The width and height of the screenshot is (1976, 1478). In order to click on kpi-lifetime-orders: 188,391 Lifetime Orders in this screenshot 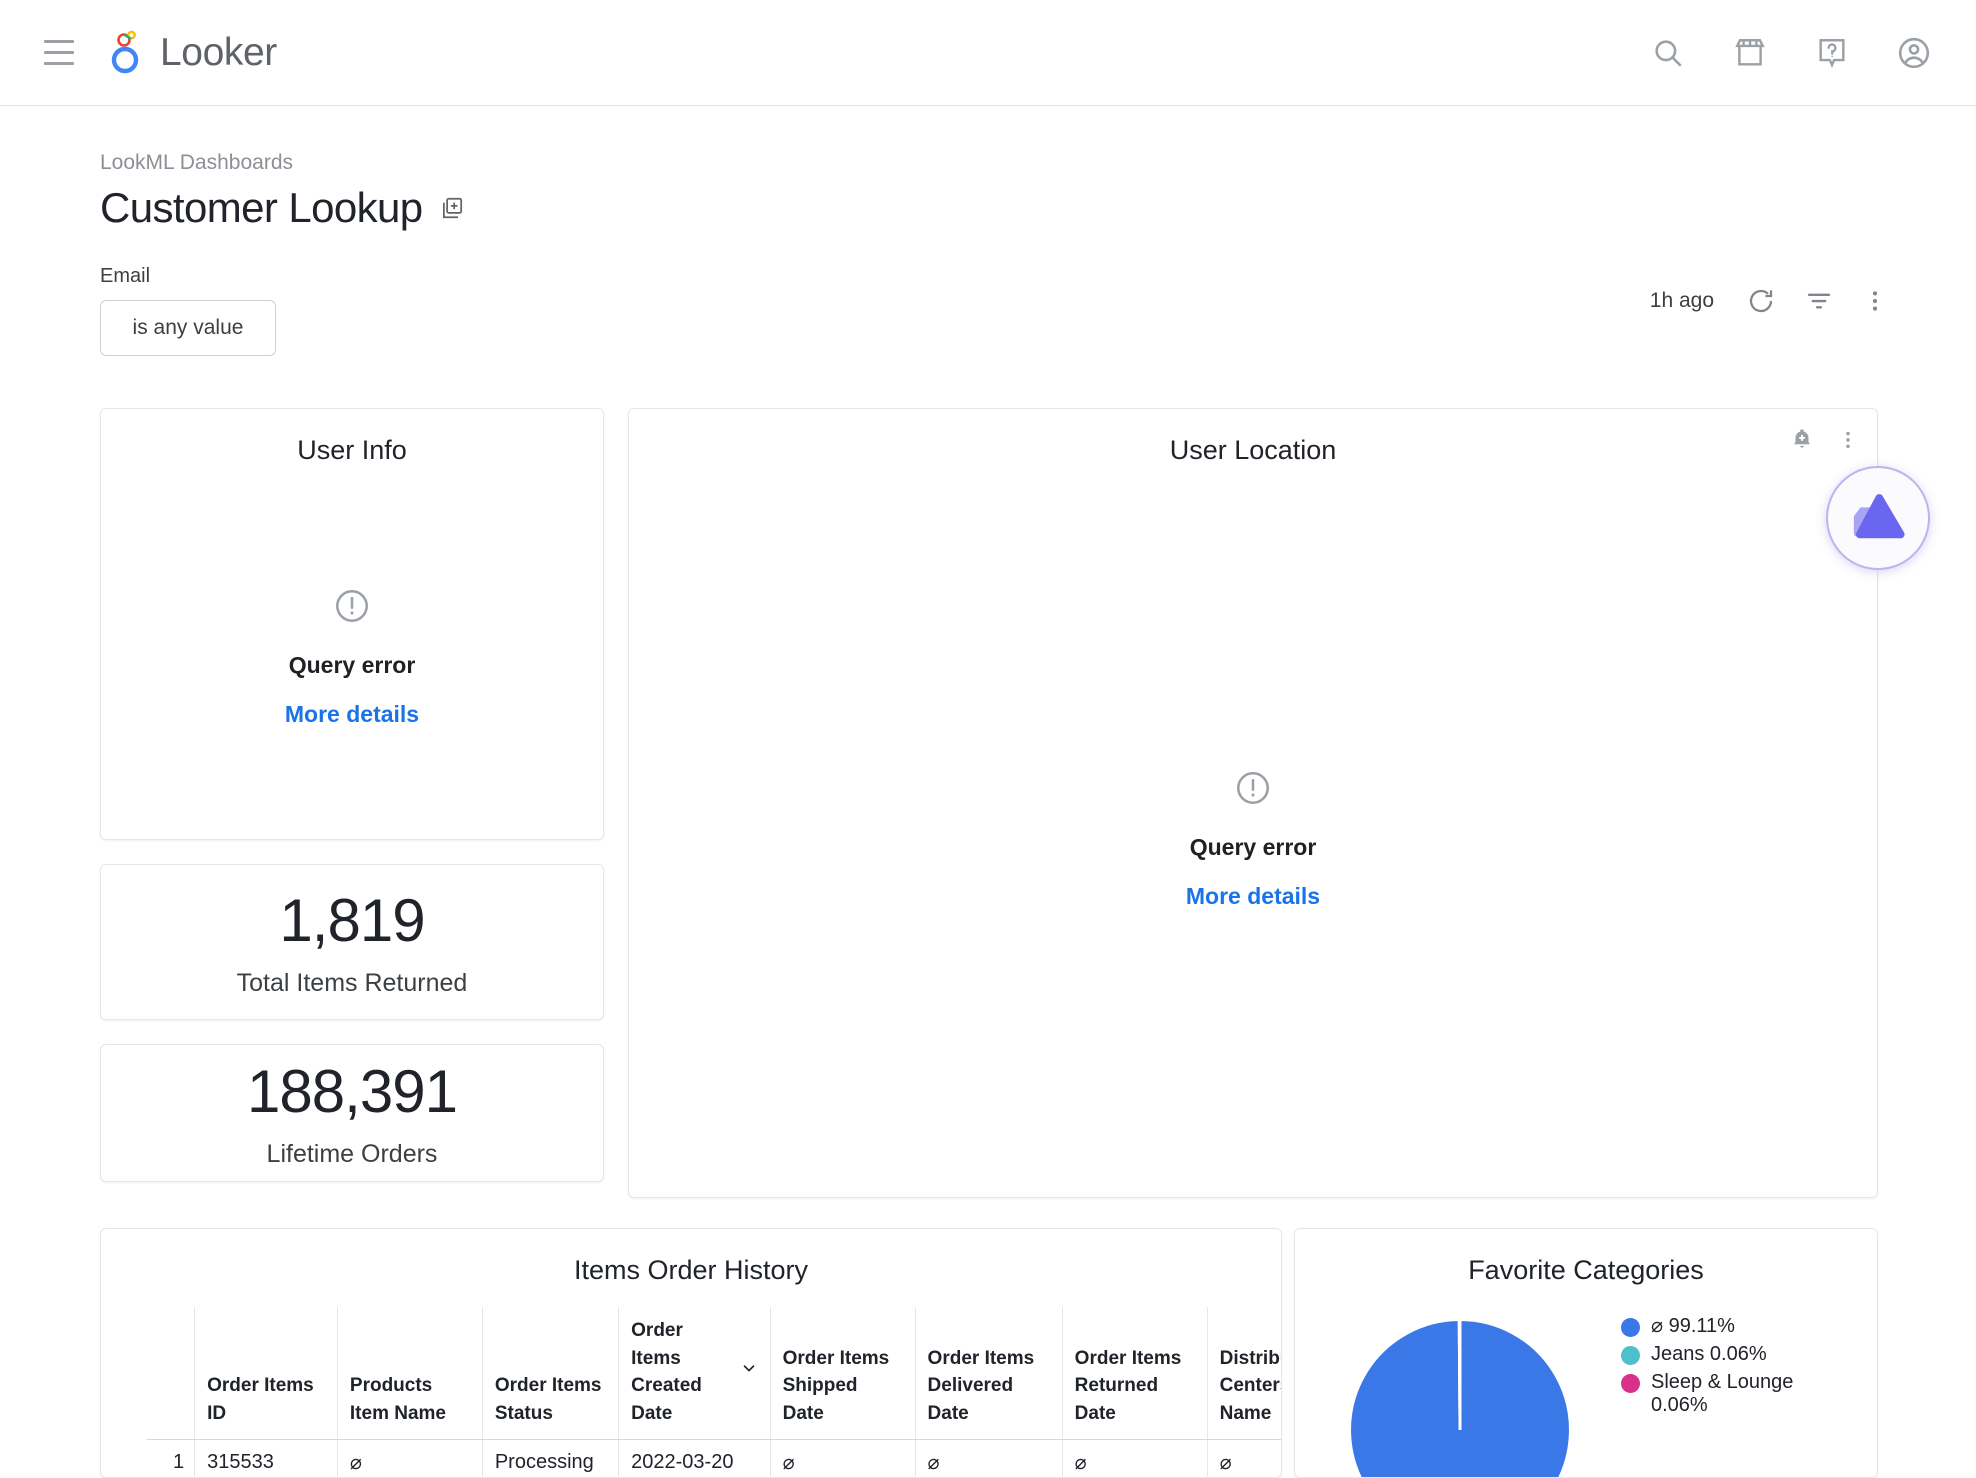, I will do `click(352, 1113)`.